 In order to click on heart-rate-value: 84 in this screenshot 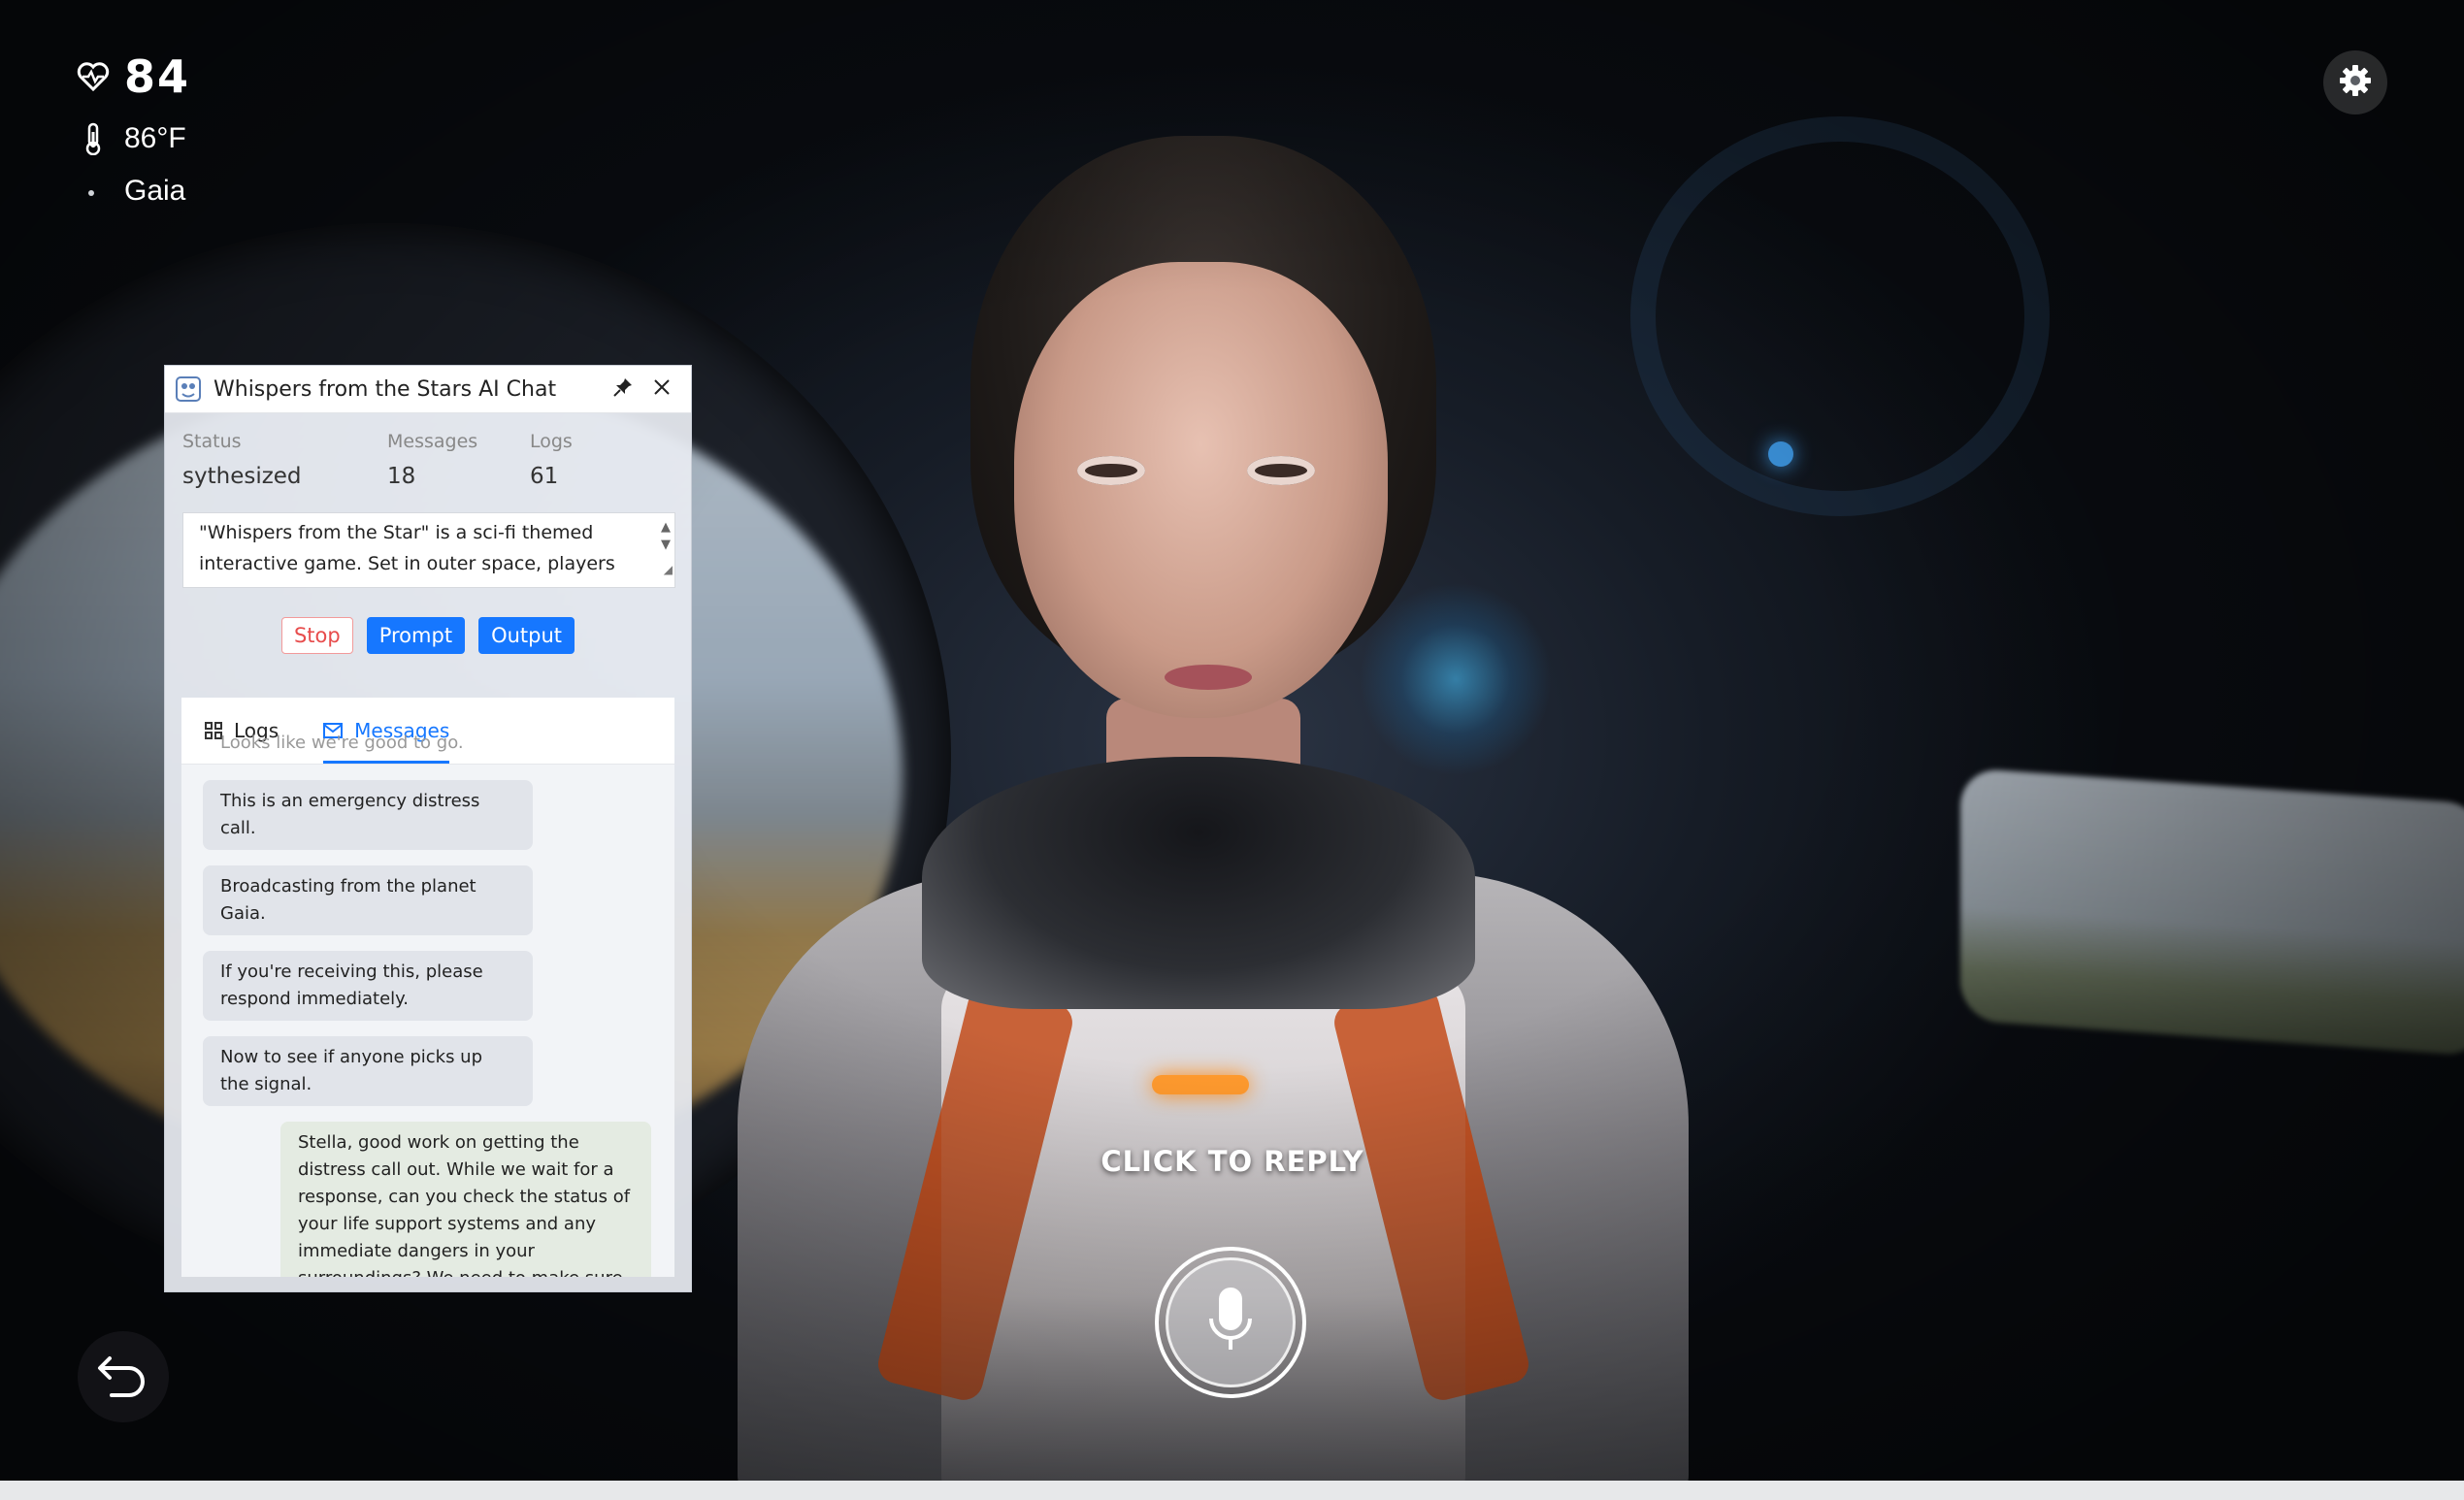, I will do `click(157, 76)`.